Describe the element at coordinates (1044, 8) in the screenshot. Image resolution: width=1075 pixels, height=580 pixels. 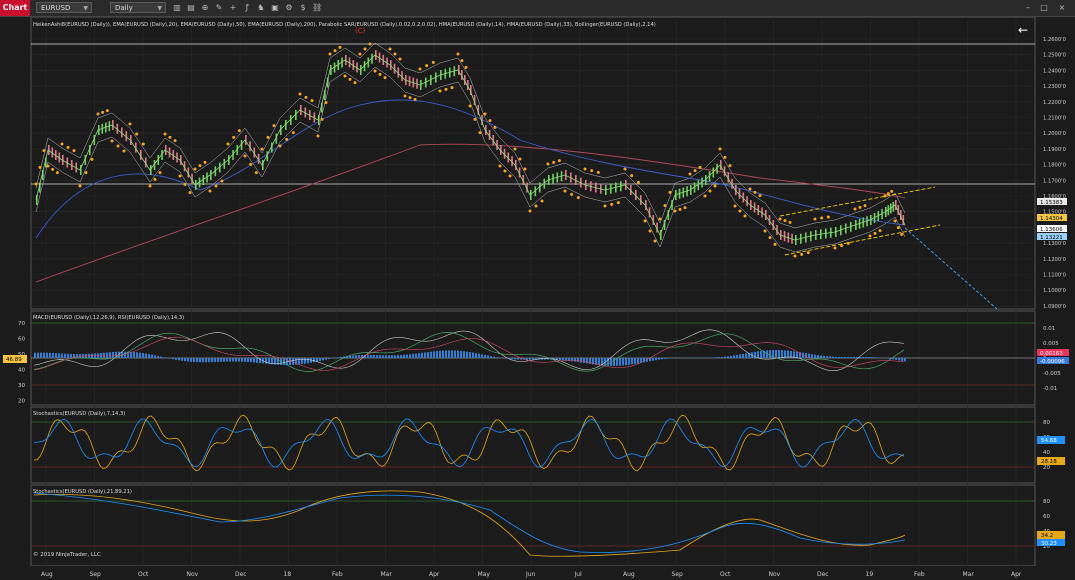
I see `maximize-button: □` at that location.